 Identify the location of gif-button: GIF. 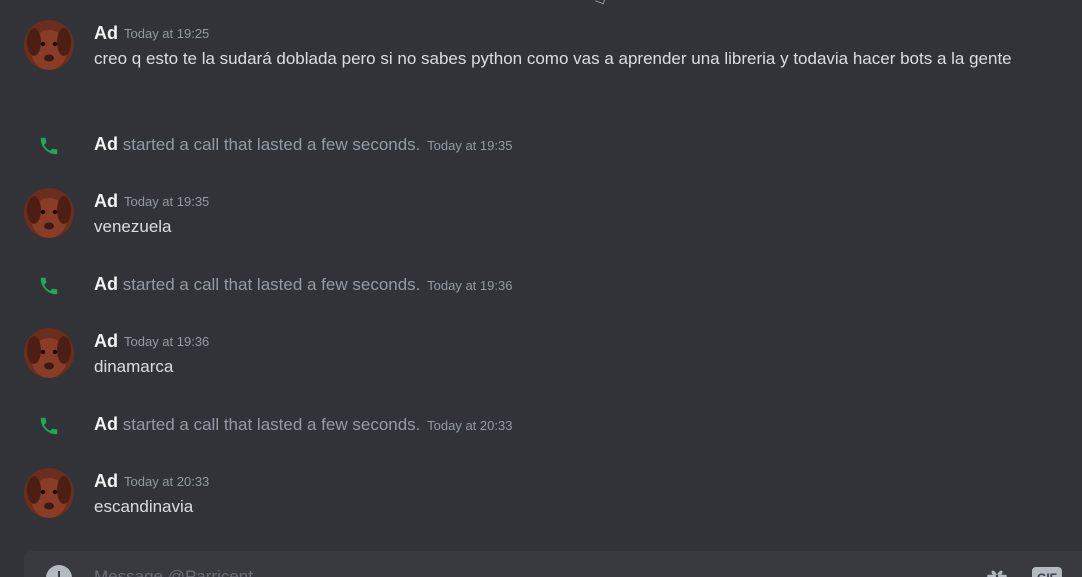
(1047, 572).